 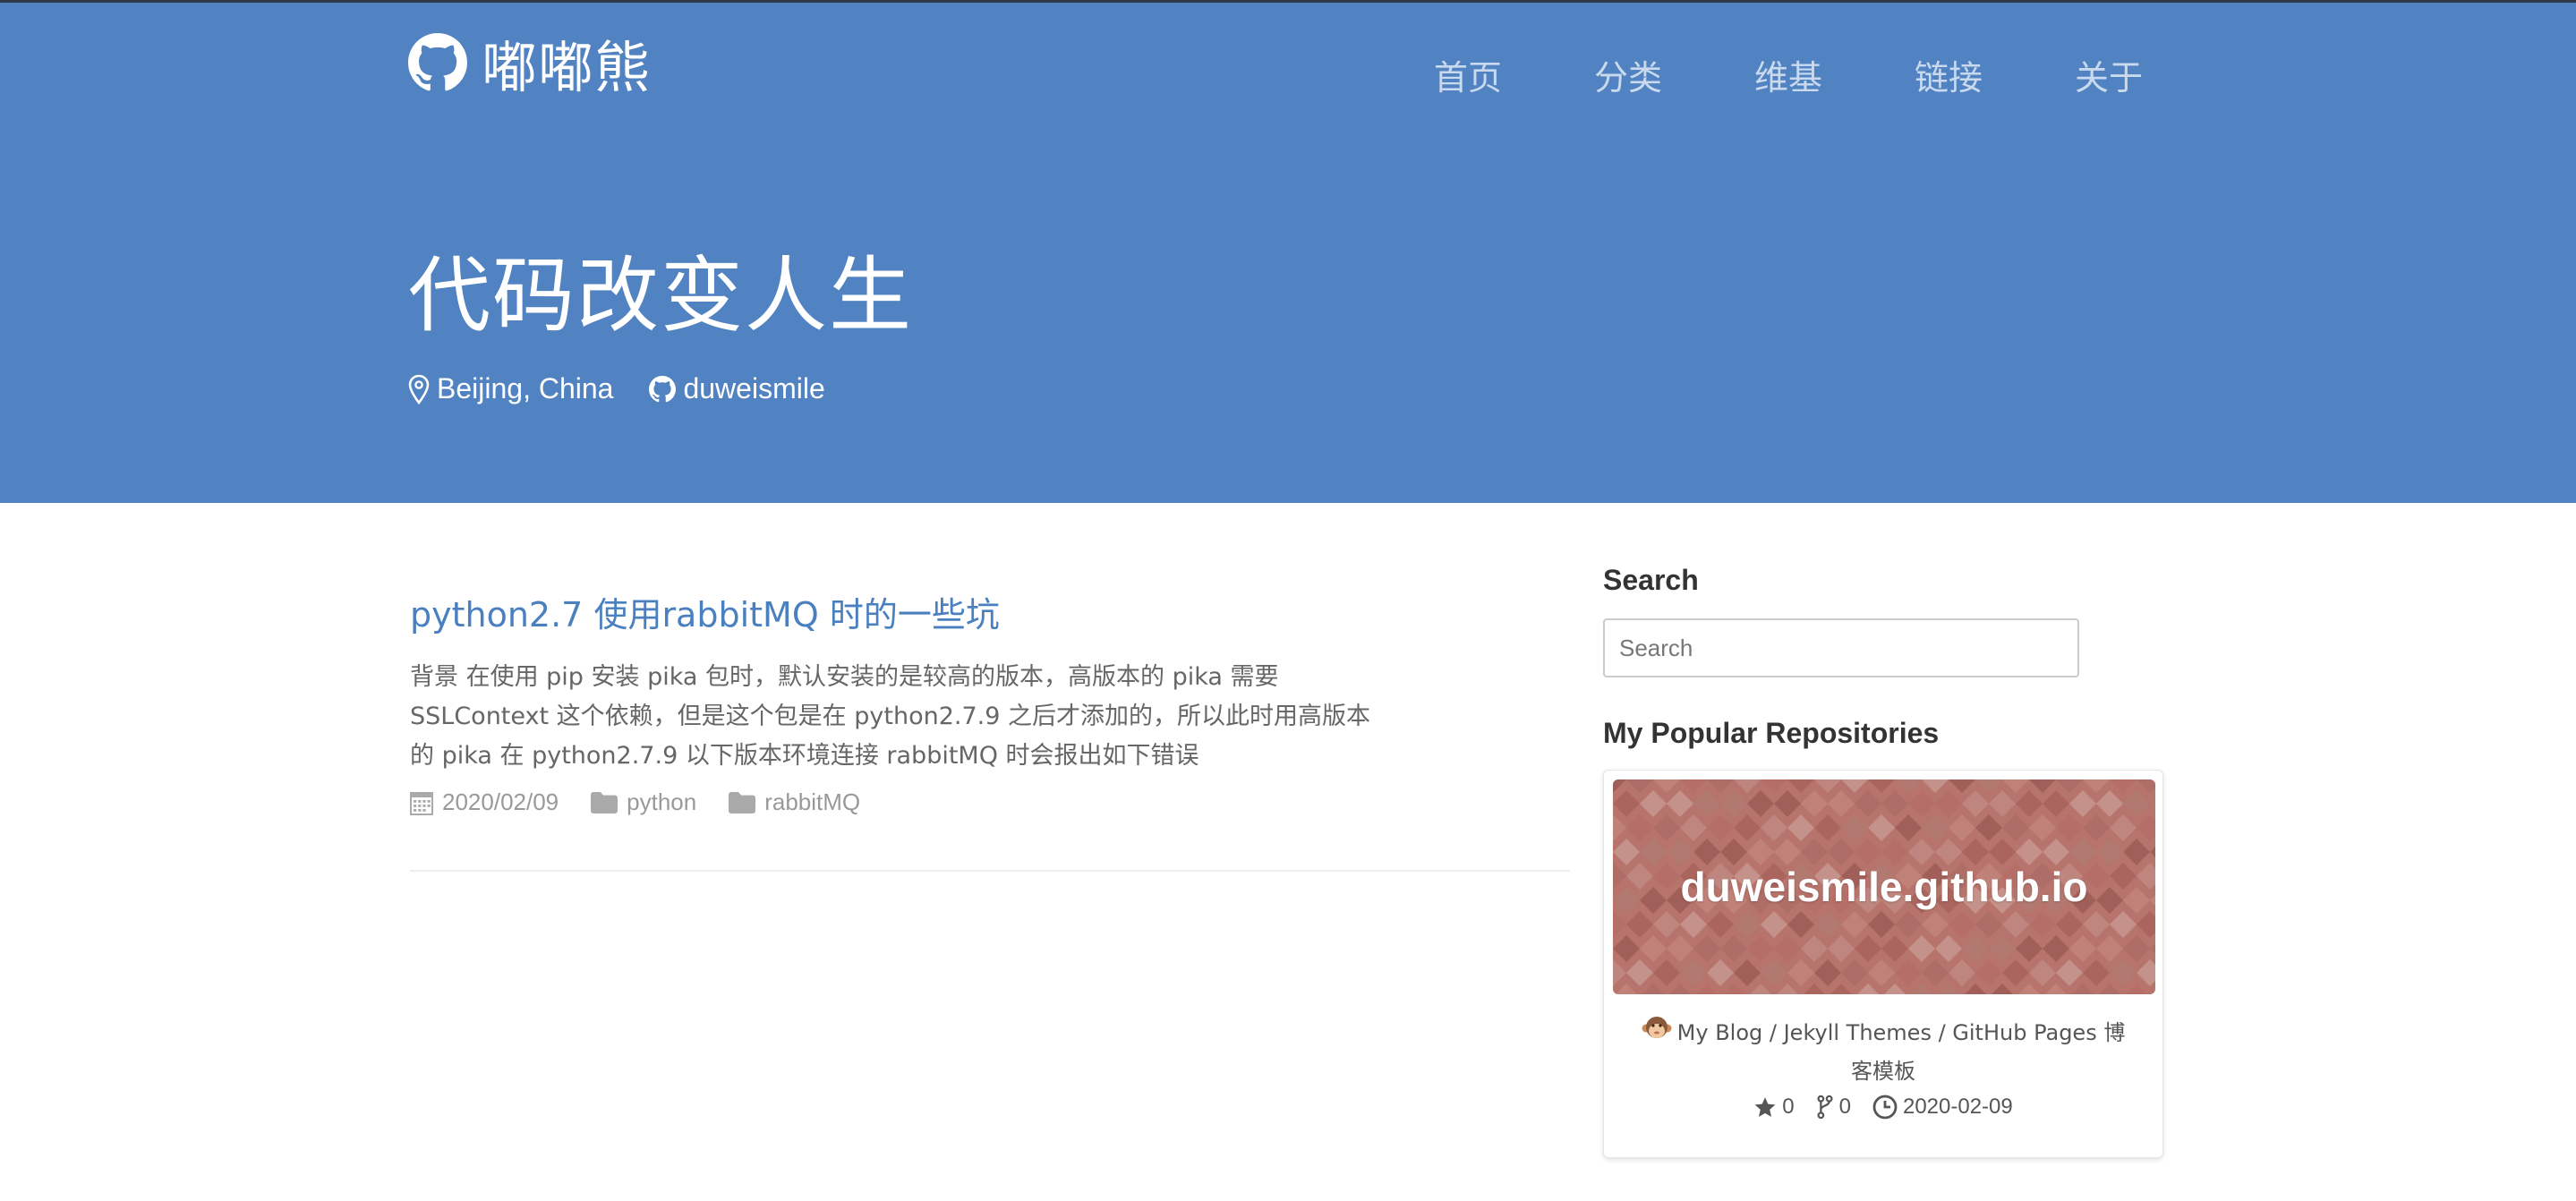 What do you see at coordinates (661, 296) in the screenshot?
I see `hero-title: 代码改变人生` at bounding box center [661, 296].